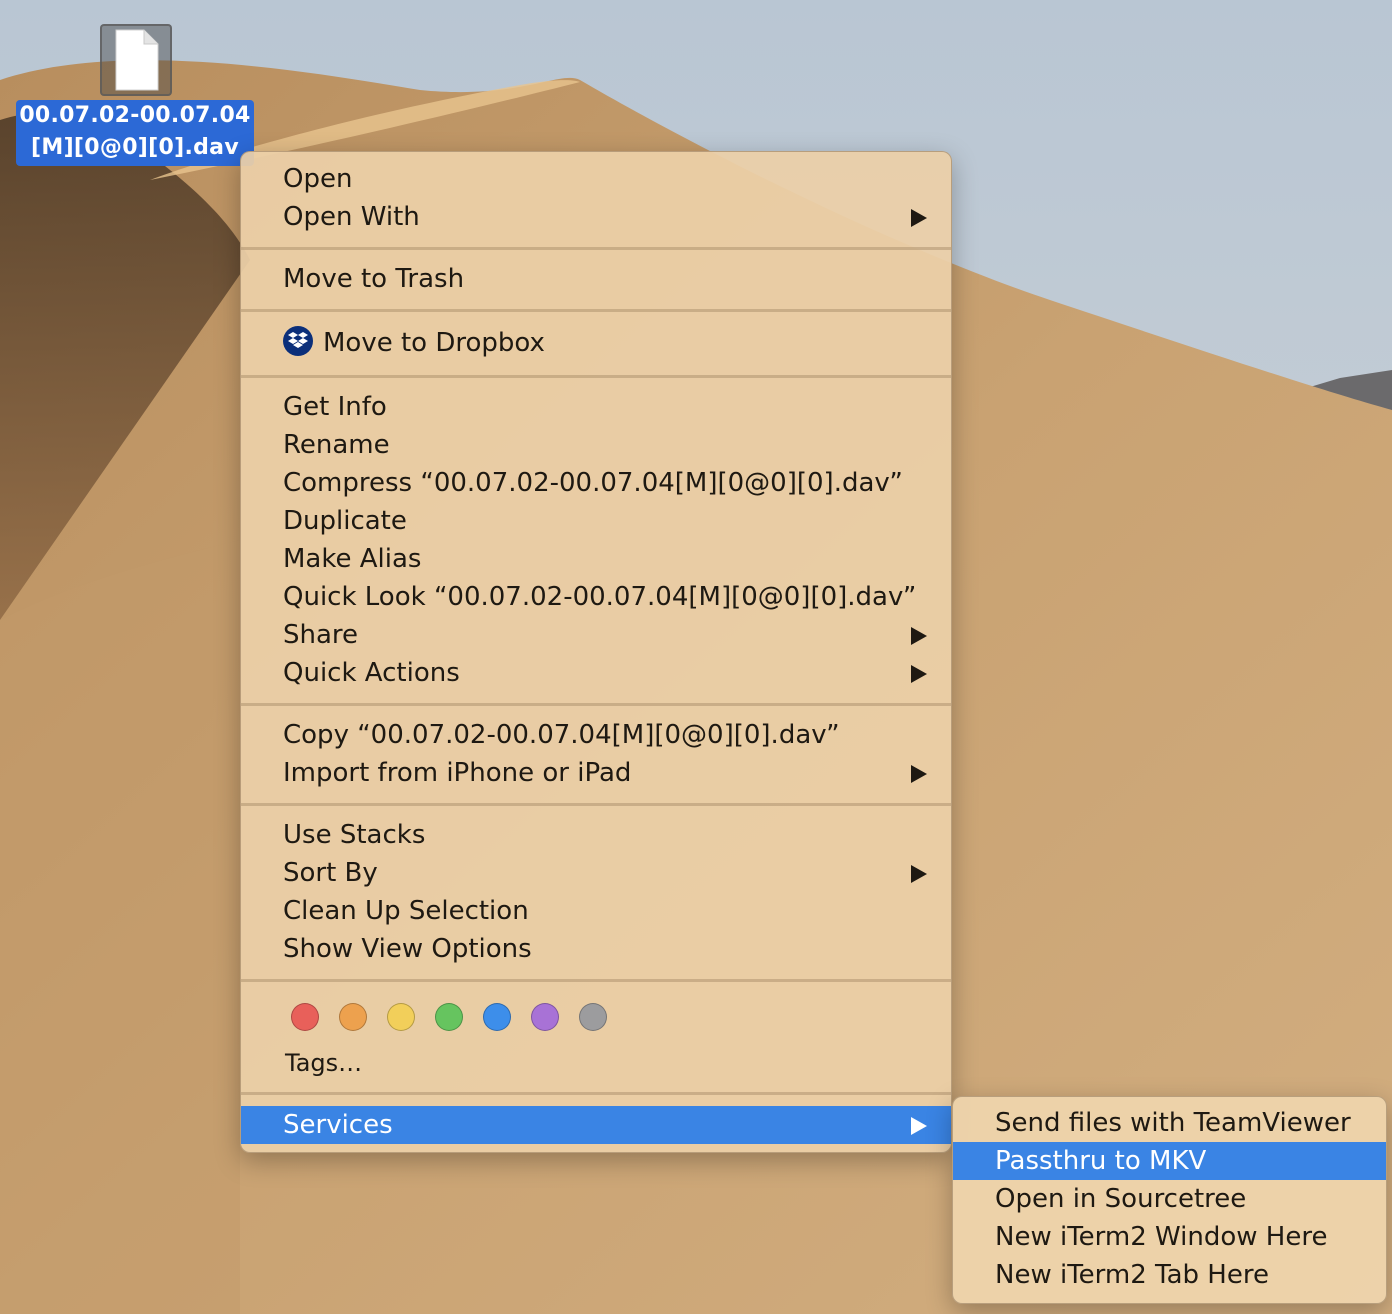 Image resolution: width=1392 pixels, height=1314 pixels. Describe the element at coordinates (1101, 1161) in the screenshot. I see `submenu-item-label: Passthru to MKV` at that location.